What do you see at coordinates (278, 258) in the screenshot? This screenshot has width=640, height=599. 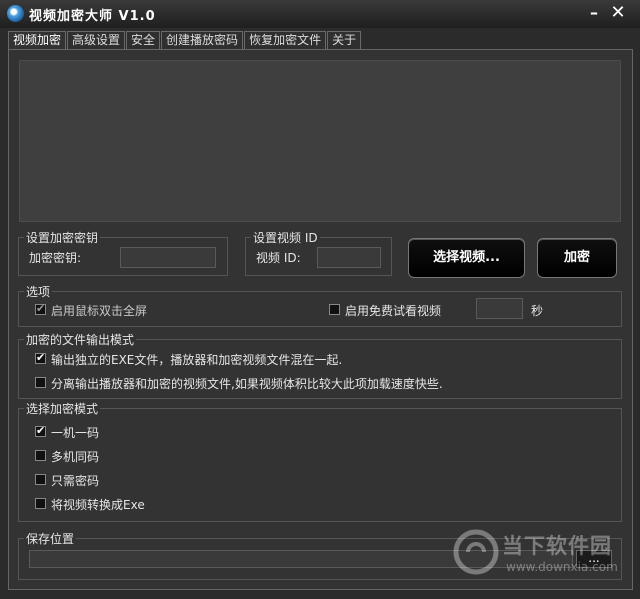 I see `video-id-label: 视频 ID:` at bounding box center [278, 258].